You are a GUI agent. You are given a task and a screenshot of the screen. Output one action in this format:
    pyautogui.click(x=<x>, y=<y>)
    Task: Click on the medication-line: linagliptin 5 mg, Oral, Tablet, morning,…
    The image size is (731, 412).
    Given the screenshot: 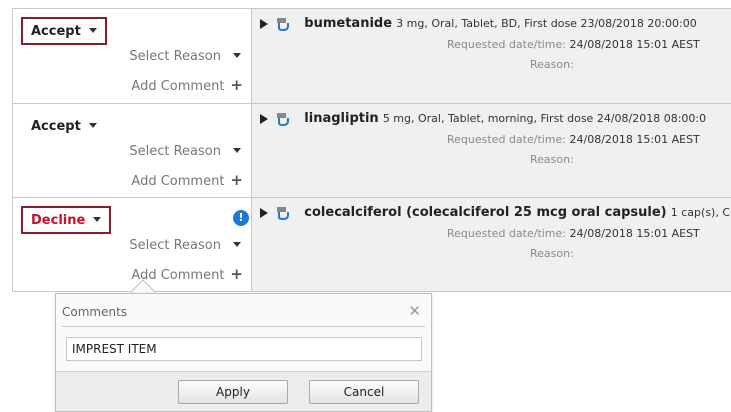 What is the action you would take?
    pyautogui.click(x=483, y=118)
    